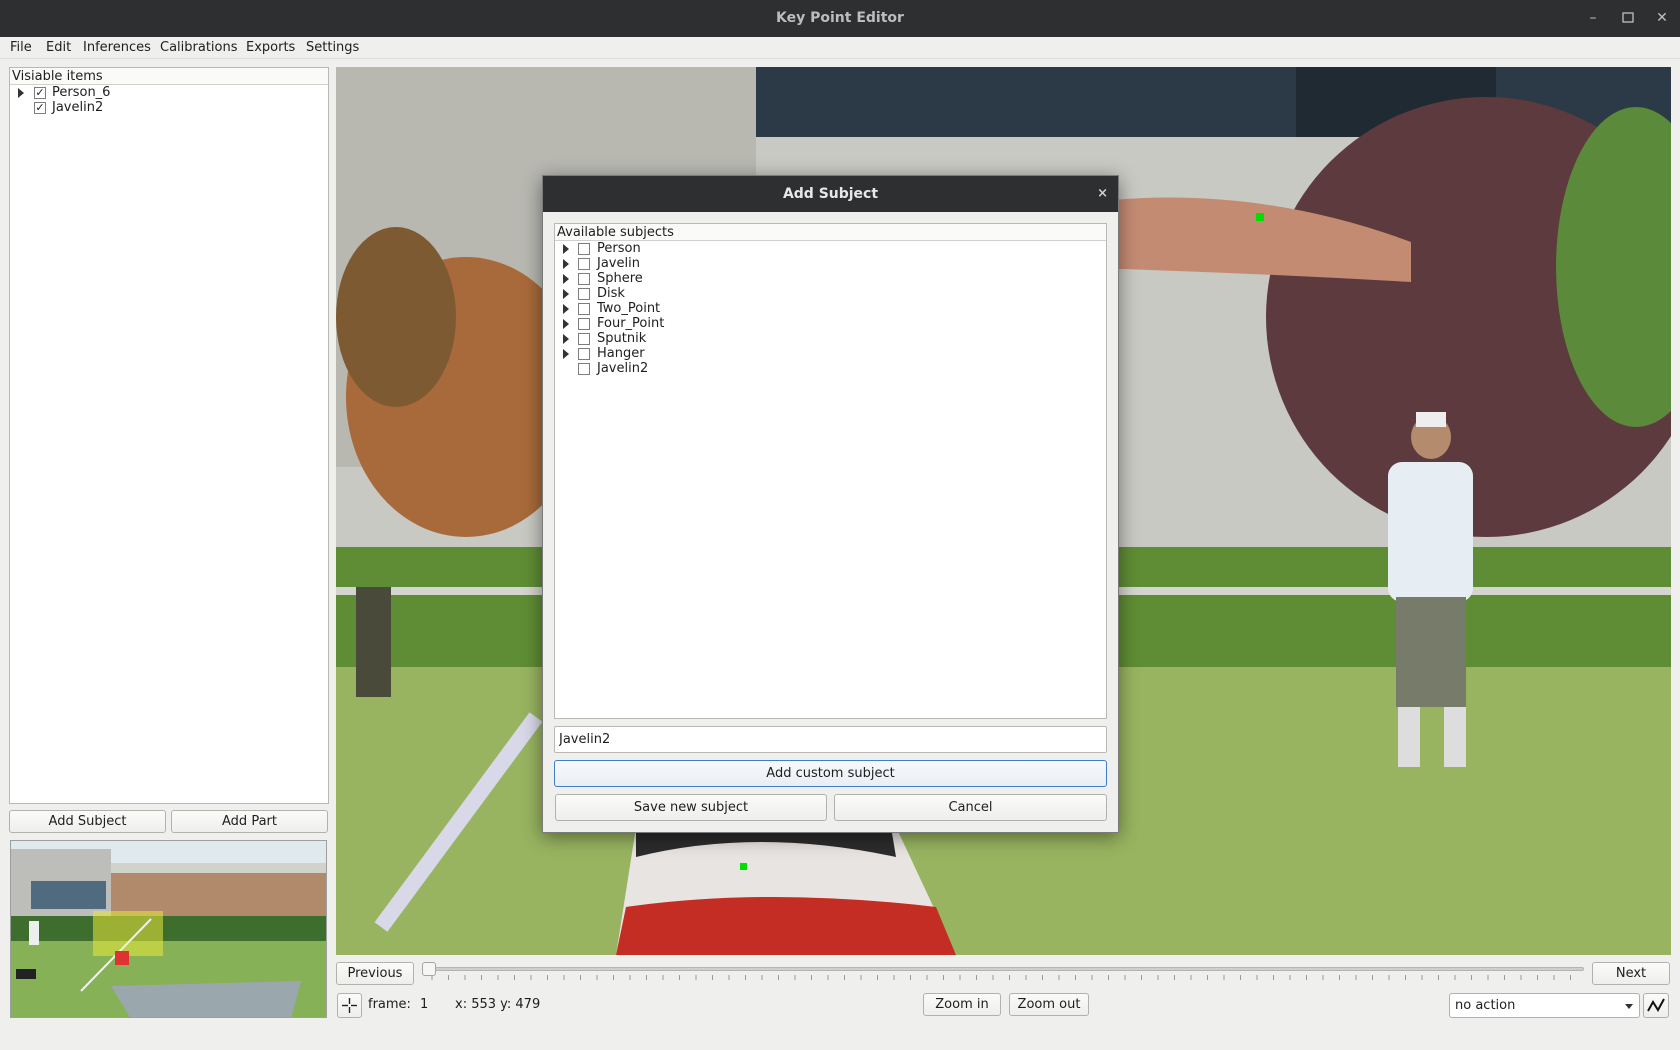 This screenshot has width=1680, height=1050. What do you see at coordinates (1628, 18) in the screenshot?
I see `maximize-icon` at bounding box center [1628, 18].